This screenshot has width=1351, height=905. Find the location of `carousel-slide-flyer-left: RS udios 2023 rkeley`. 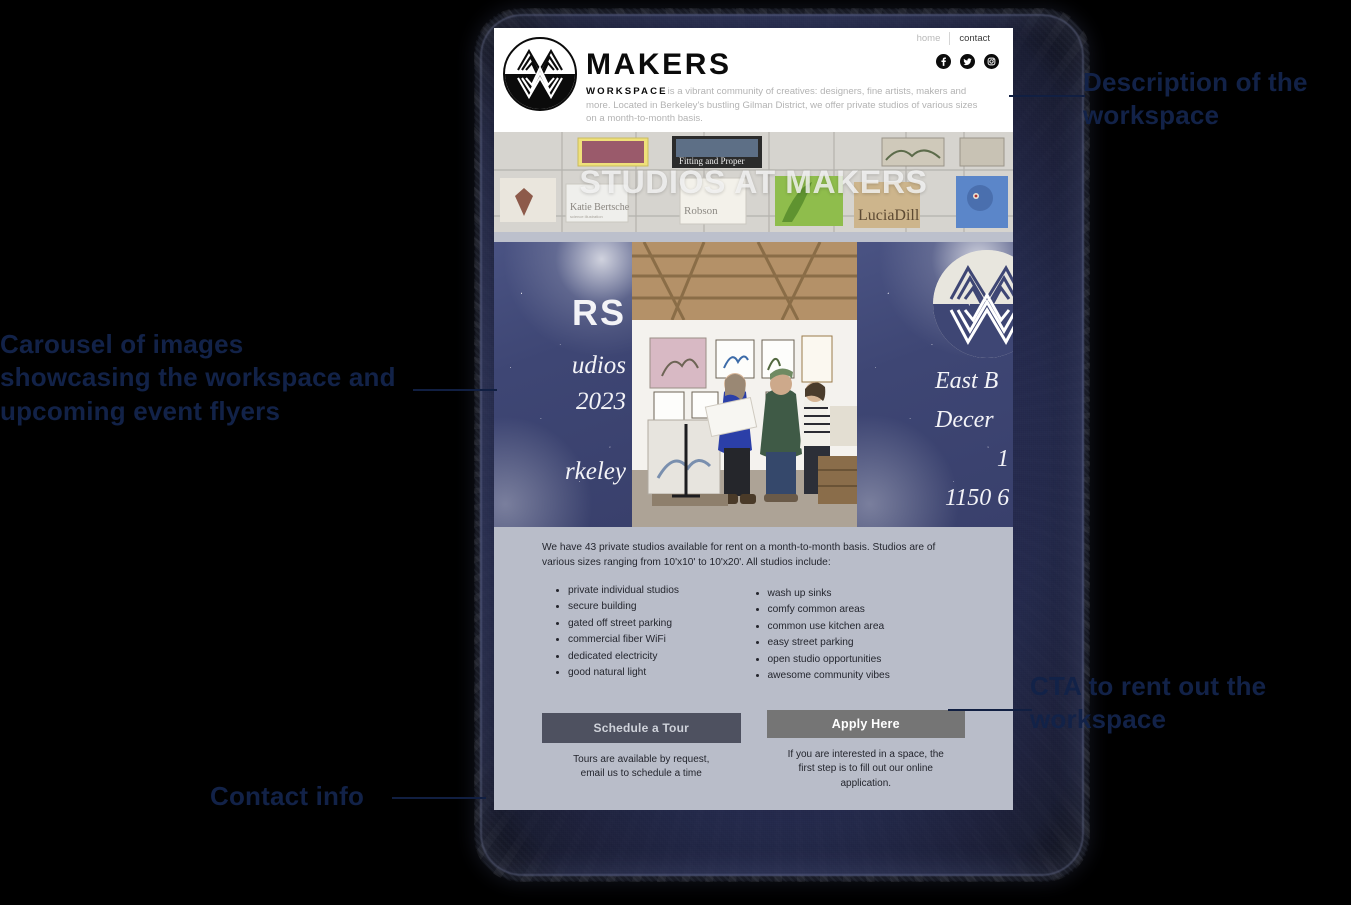

carousel-slide-flyer-left: RS udios 2023 rkeley is located at coordinates (563, 384).